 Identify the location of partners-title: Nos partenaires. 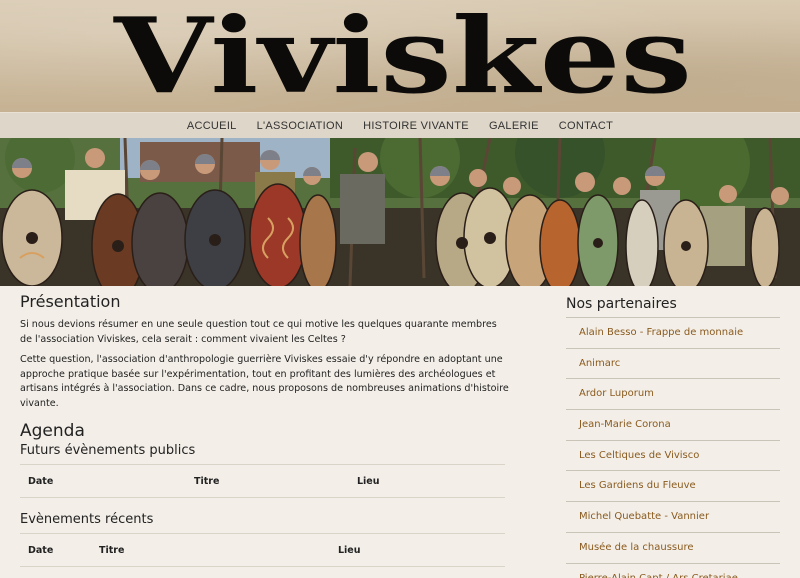
(673, 305).